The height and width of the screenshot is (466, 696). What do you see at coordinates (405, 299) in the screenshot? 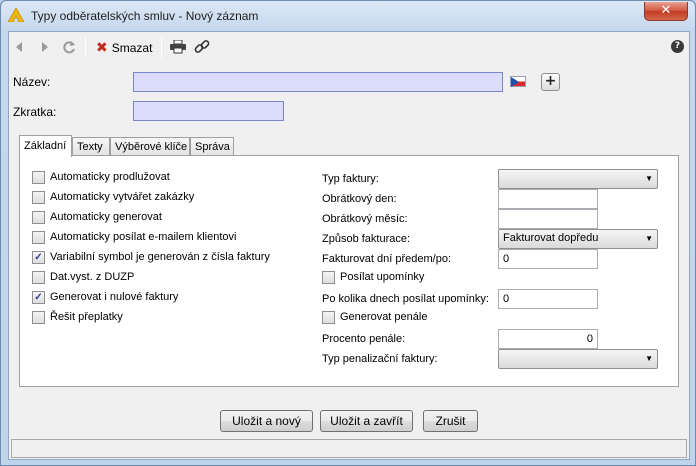
I see `po-kolika-label: Po kolika dnech posílat upomínky:` at bounding box center [405, 299].